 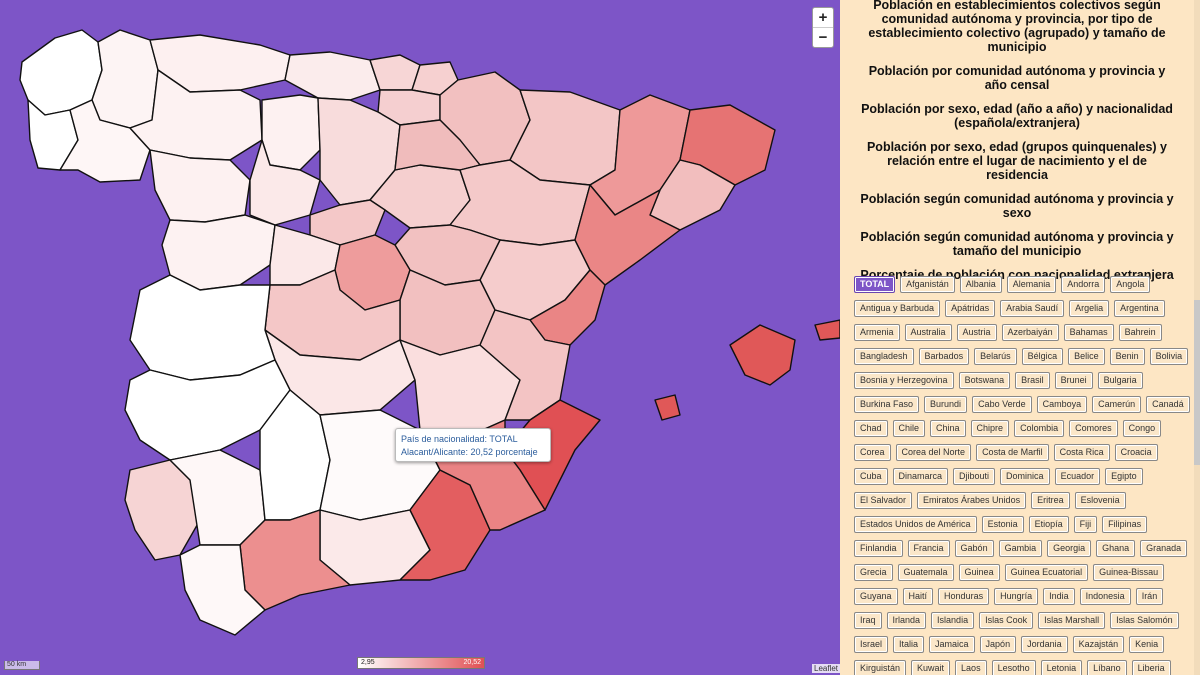 I want to click on country-button: Armenia, so click(x=877, y=332).